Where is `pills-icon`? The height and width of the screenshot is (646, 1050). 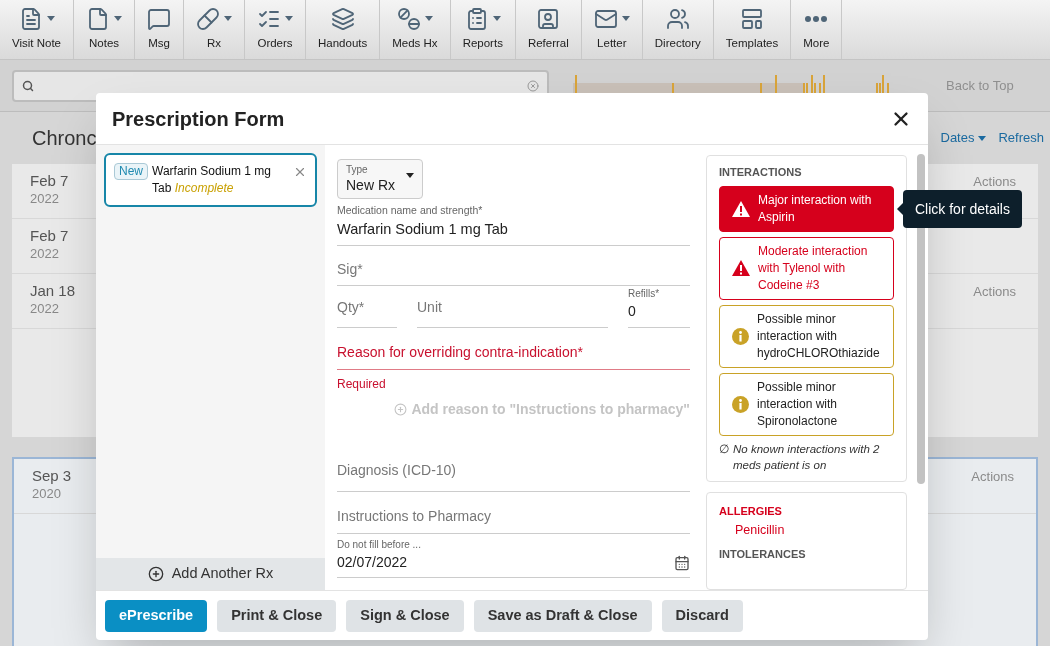 pills-icon is located at coordinates (408, 18).